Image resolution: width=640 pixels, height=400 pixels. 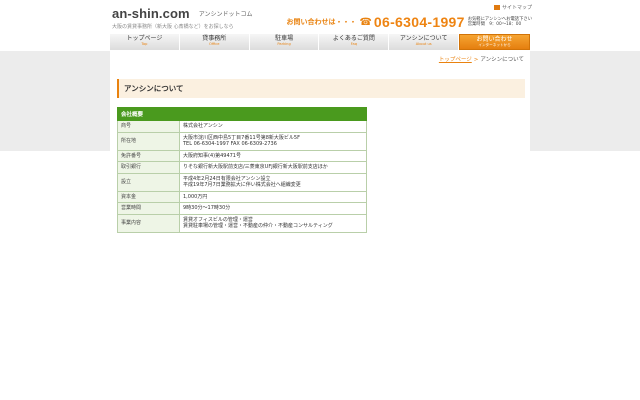 I want to click on nav-about: アンシンについて About us, so click(x=424, y=42).